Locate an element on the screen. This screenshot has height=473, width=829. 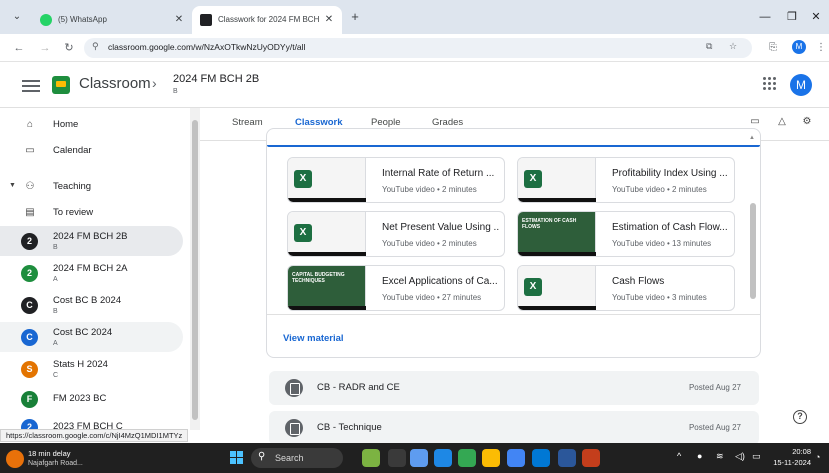
sidebar-scrollbar is located at coordinates (195, 269).